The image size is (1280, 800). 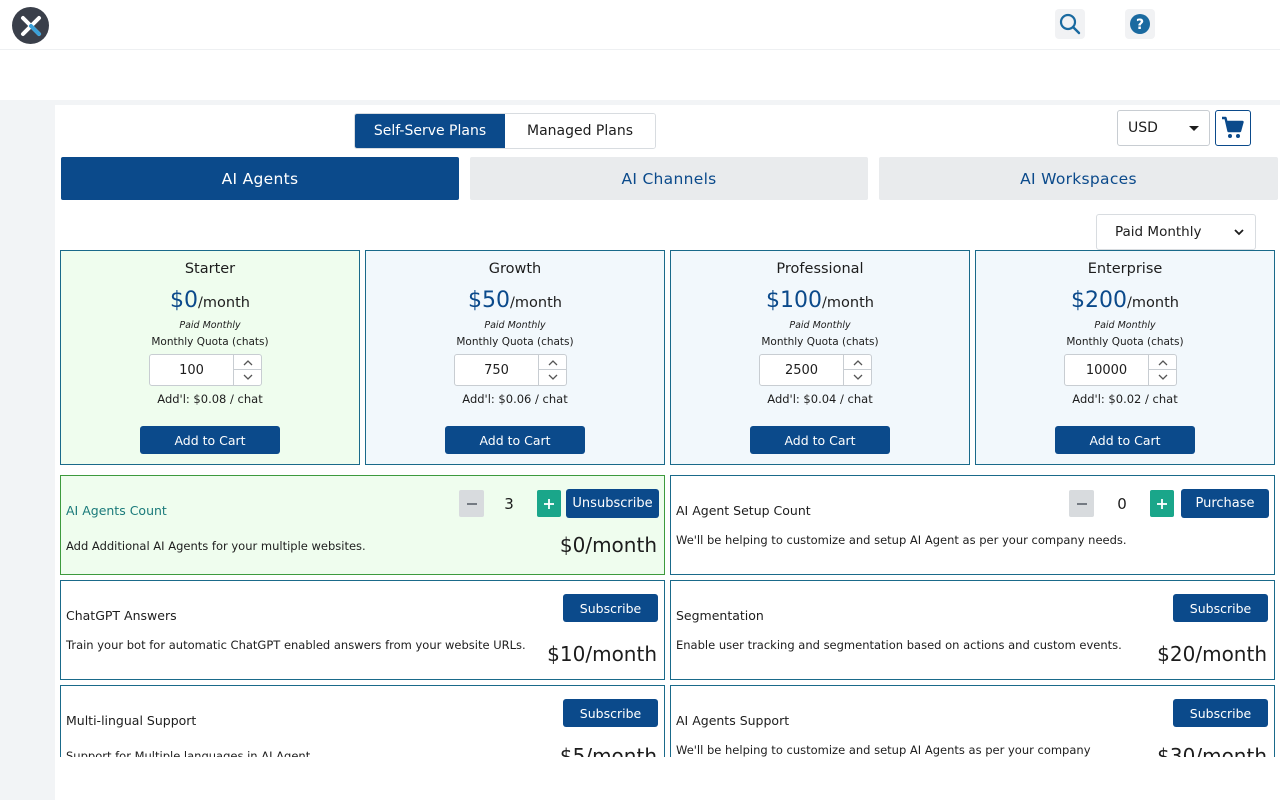 I want to click on setup-count-value: 0, so click(x=1122, y=503).